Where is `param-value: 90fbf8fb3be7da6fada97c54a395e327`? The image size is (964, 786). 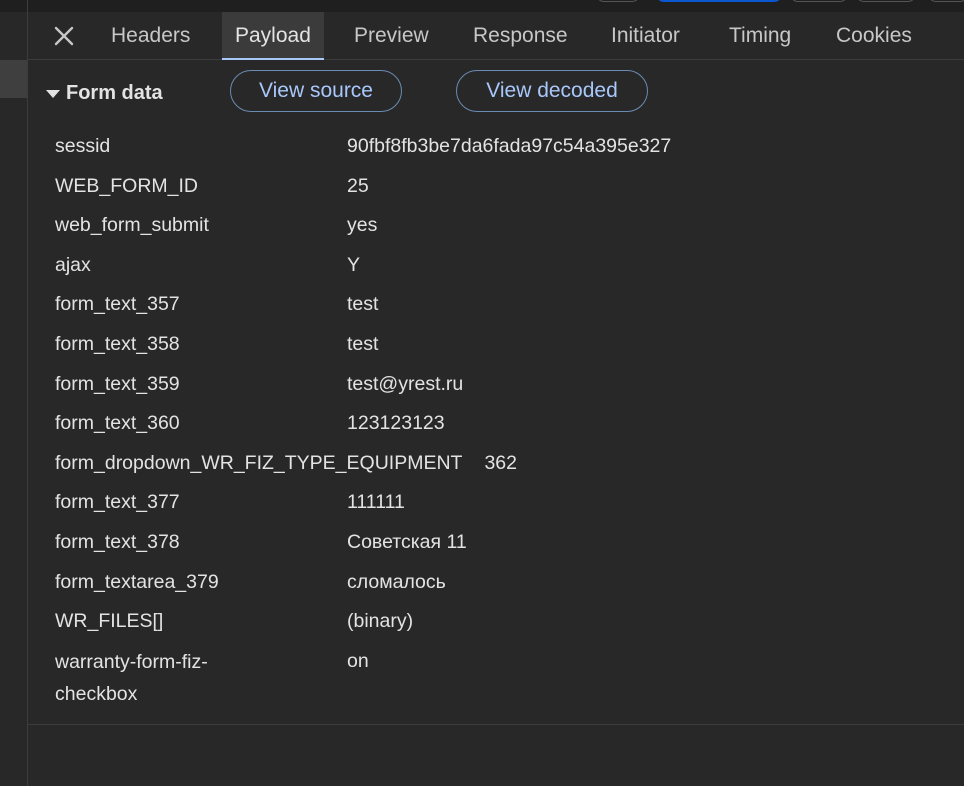 param-value: 90fbf8fb3be7da6fada97c54a395e327 is located at coordinates (509, 146).